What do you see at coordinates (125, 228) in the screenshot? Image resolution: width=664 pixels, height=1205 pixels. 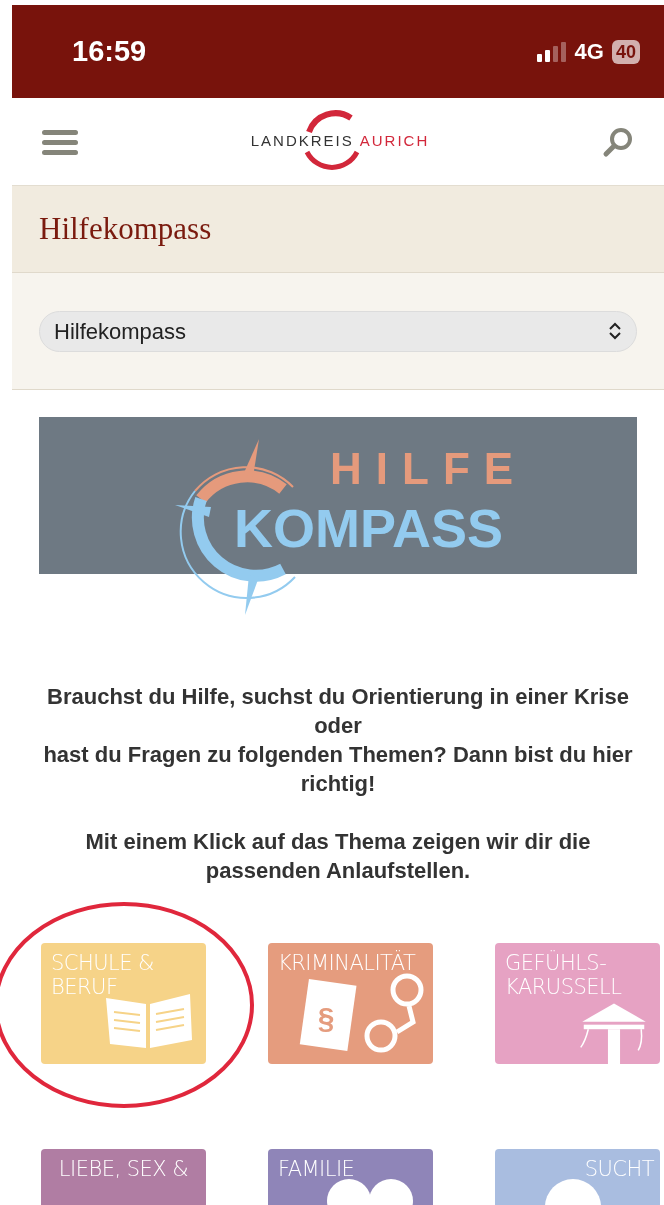 I see `page-title: Hilfekompass` at bounding box center [125, 228].